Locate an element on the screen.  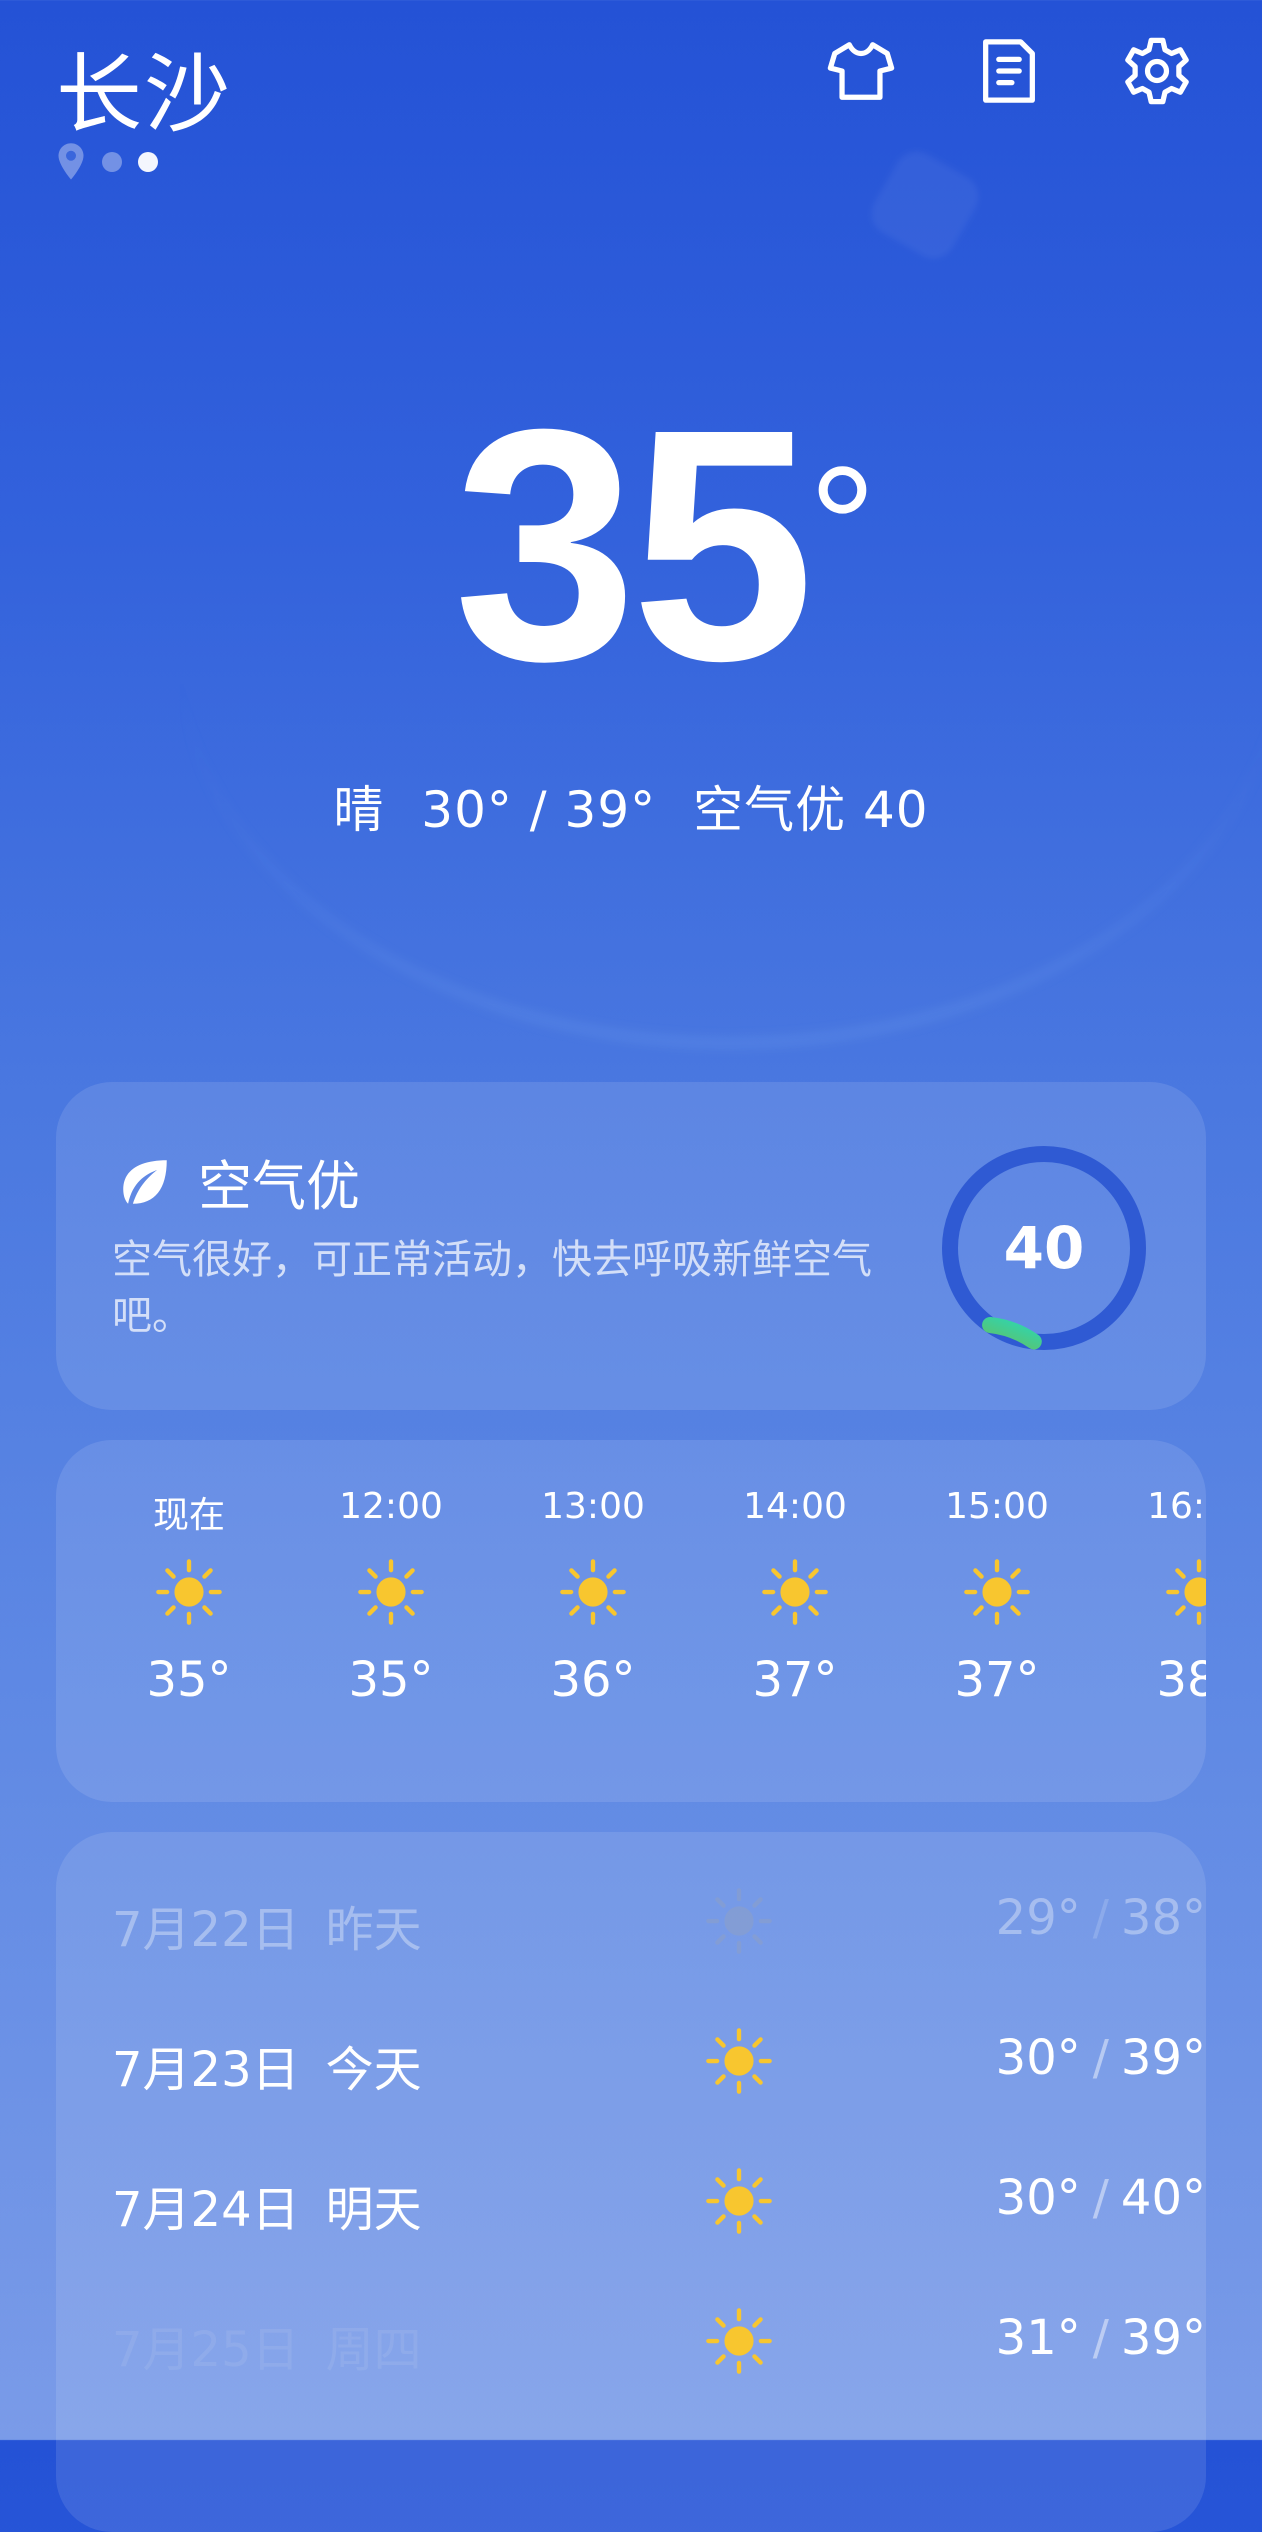
daily-date: 7月25日 周四 is located at coordinates (267, 2345).